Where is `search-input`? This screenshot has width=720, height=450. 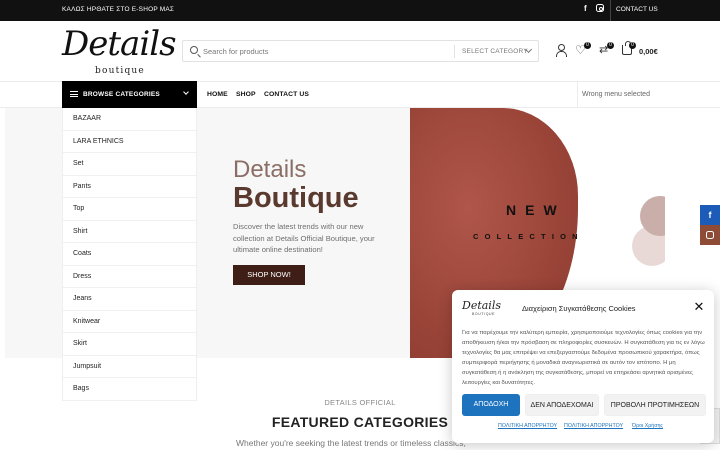 search-input is located at coordinates (323, 51).